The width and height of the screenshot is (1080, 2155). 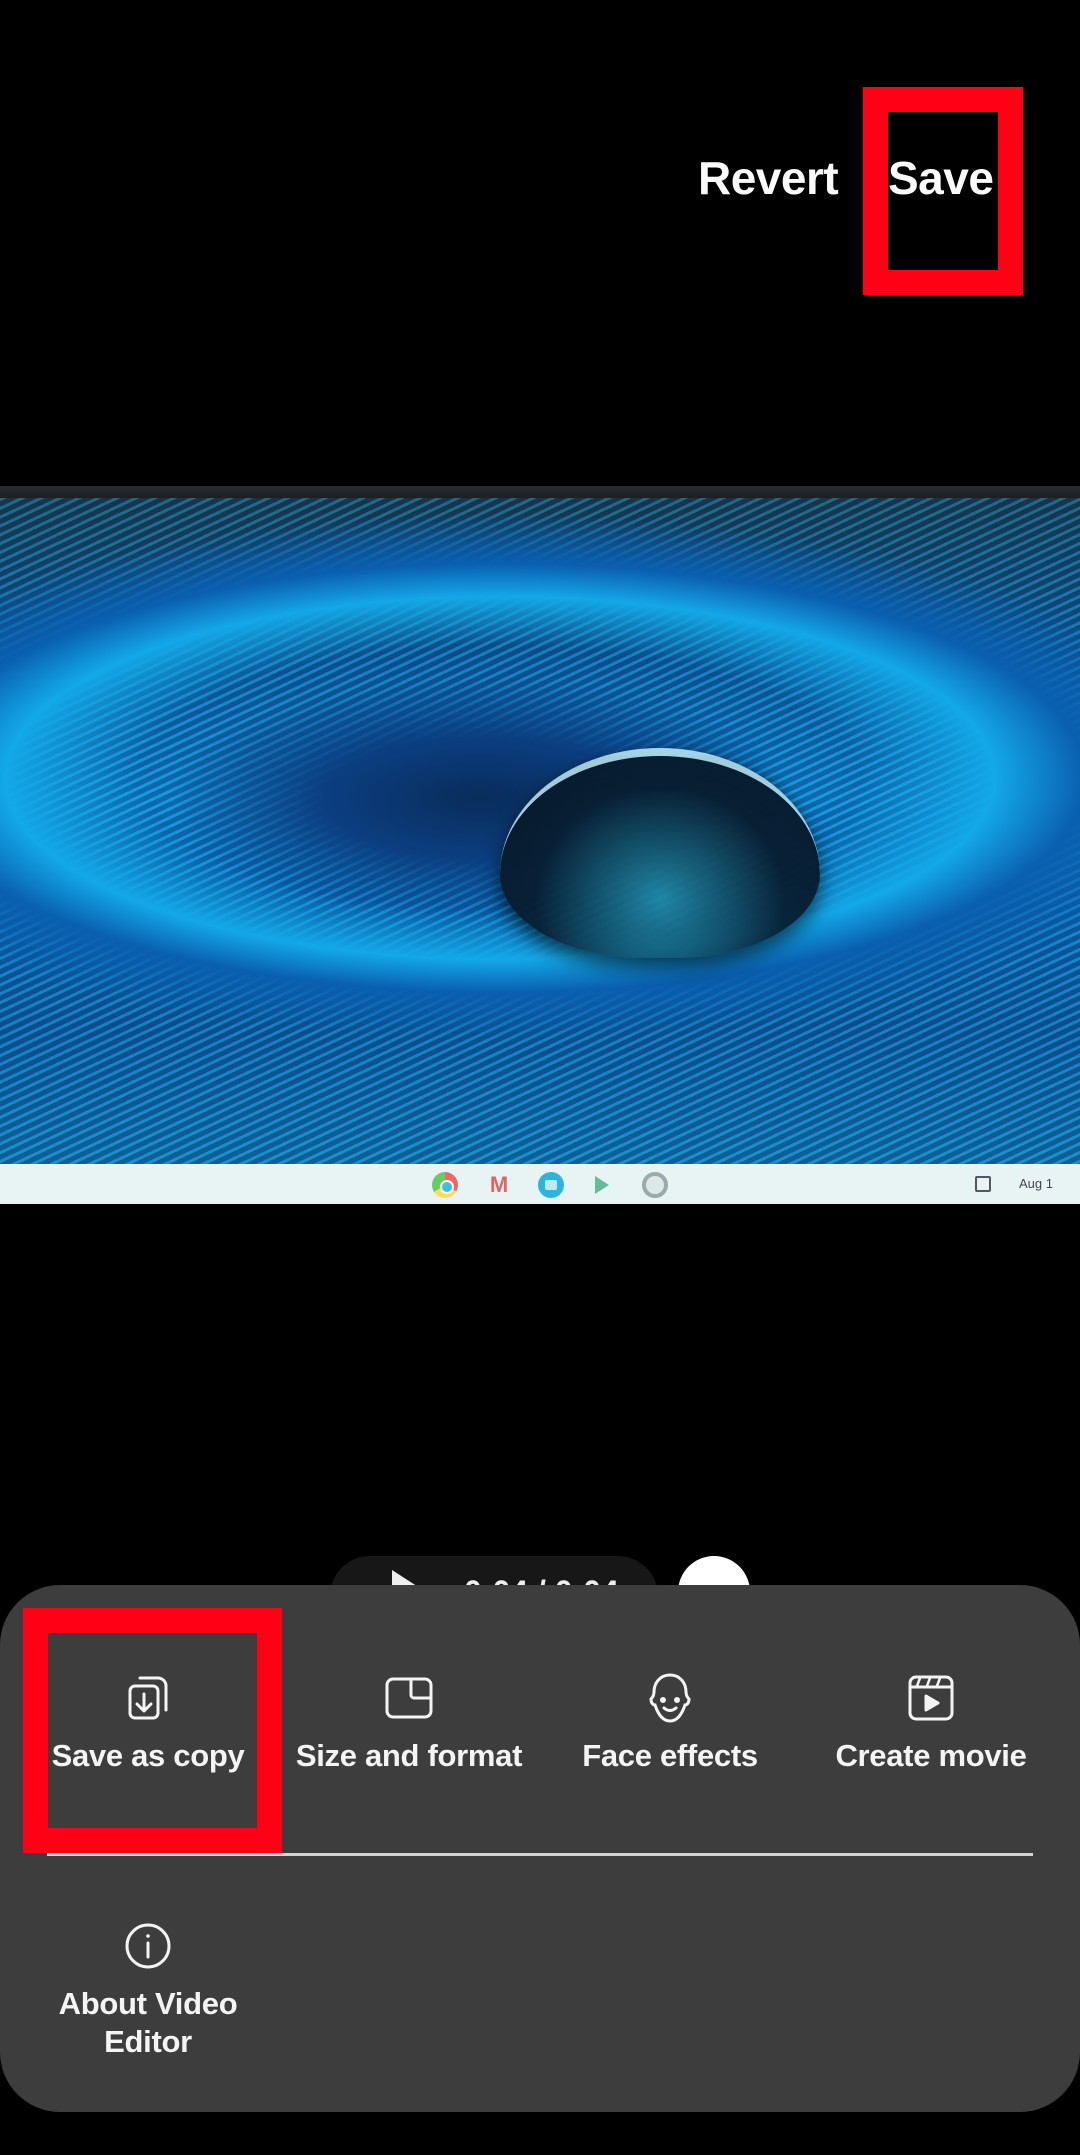 I want to click on menu-item-about-video-editor: About Video Editor, so click(x=148, y=1991).